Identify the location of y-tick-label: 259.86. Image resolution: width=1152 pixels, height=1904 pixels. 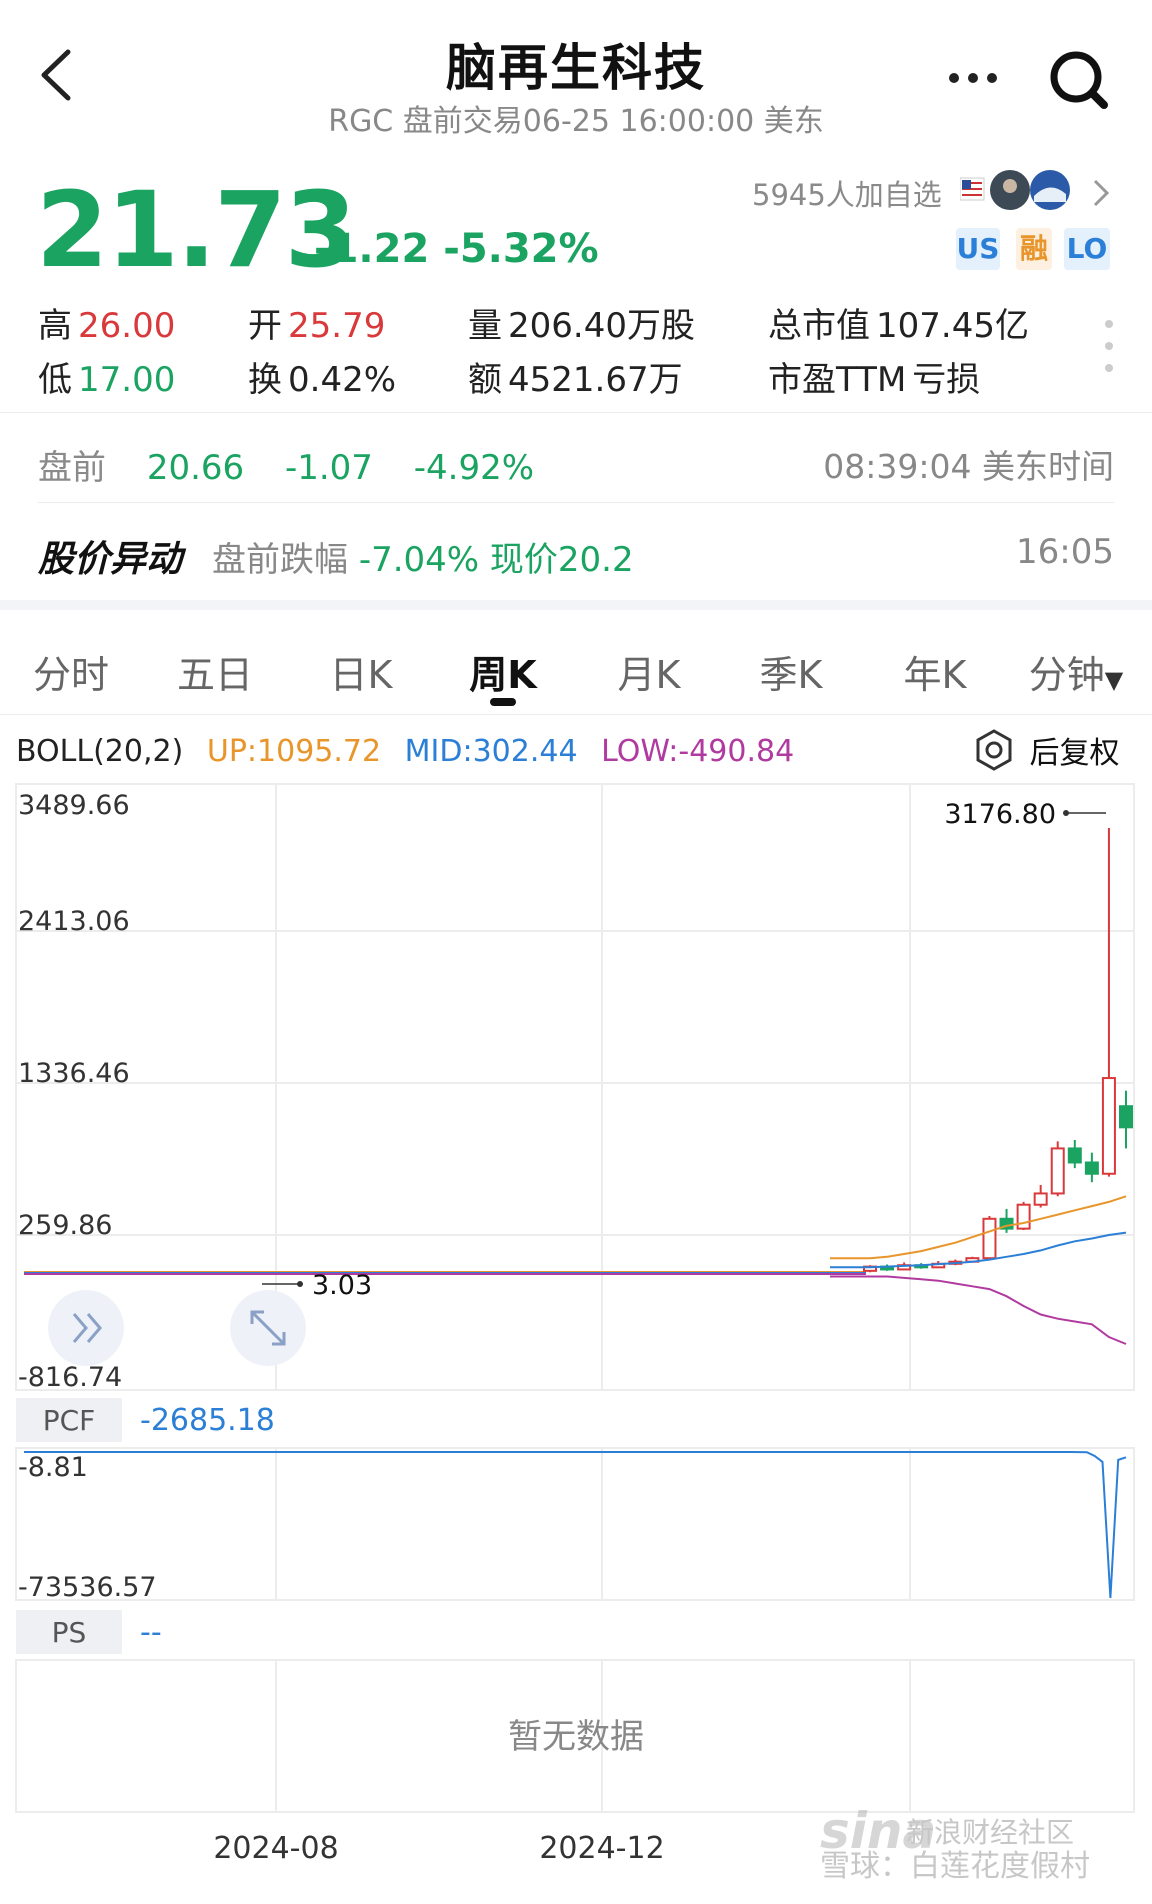
(65, 1225).